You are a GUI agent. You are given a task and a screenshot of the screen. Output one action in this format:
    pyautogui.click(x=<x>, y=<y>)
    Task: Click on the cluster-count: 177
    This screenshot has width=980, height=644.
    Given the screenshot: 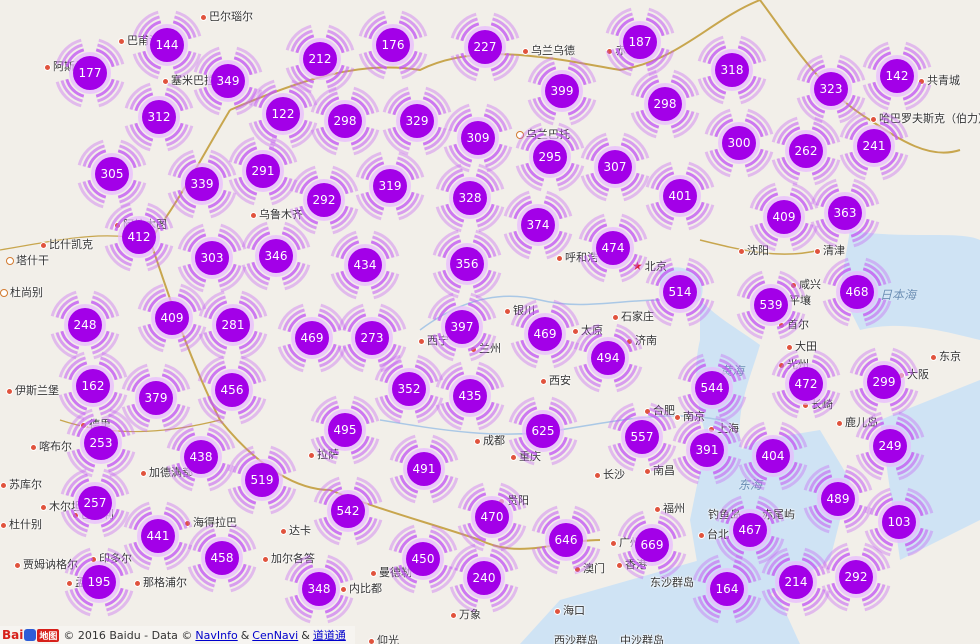 What is the action you would take?
    pyautogui.click(x=90, y=73)
    